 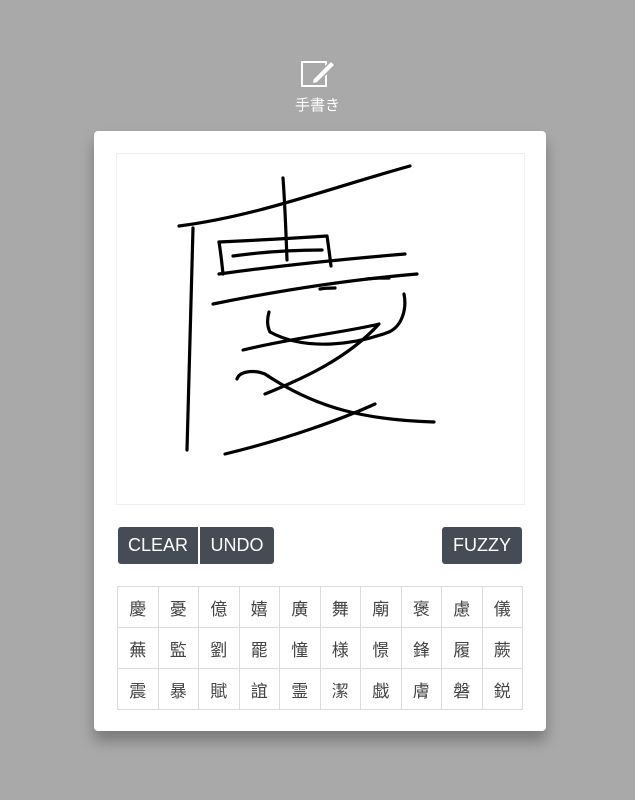 I want to click on candidate-cell: 慮, so click(x=462, y=607).